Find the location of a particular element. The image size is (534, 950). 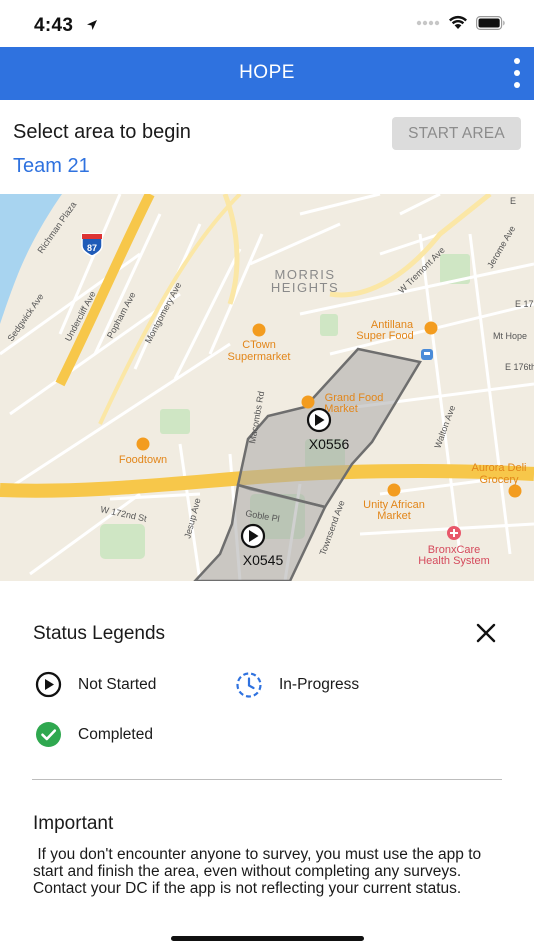

poi-aurora-deli: Aurora Deli Grocery is located at coordinates (499, 480).